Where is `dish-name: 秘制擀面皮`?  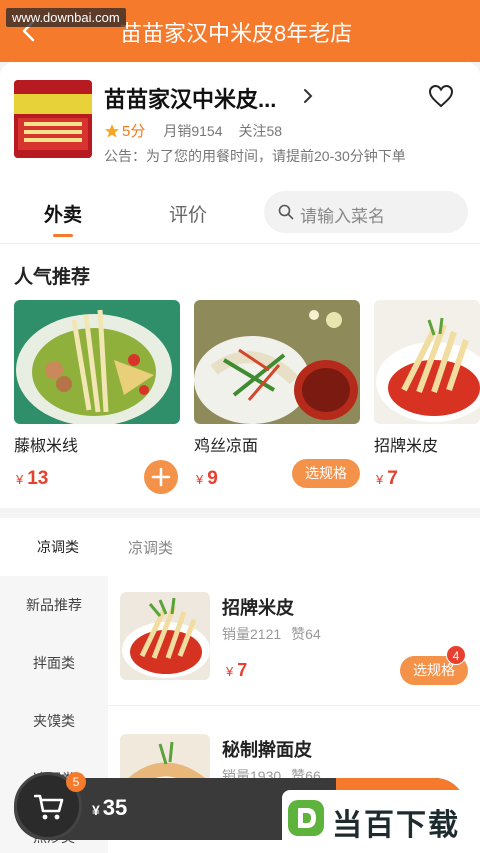 dish-name: 秘制擀面皮 is located at coordinates (267, 750).